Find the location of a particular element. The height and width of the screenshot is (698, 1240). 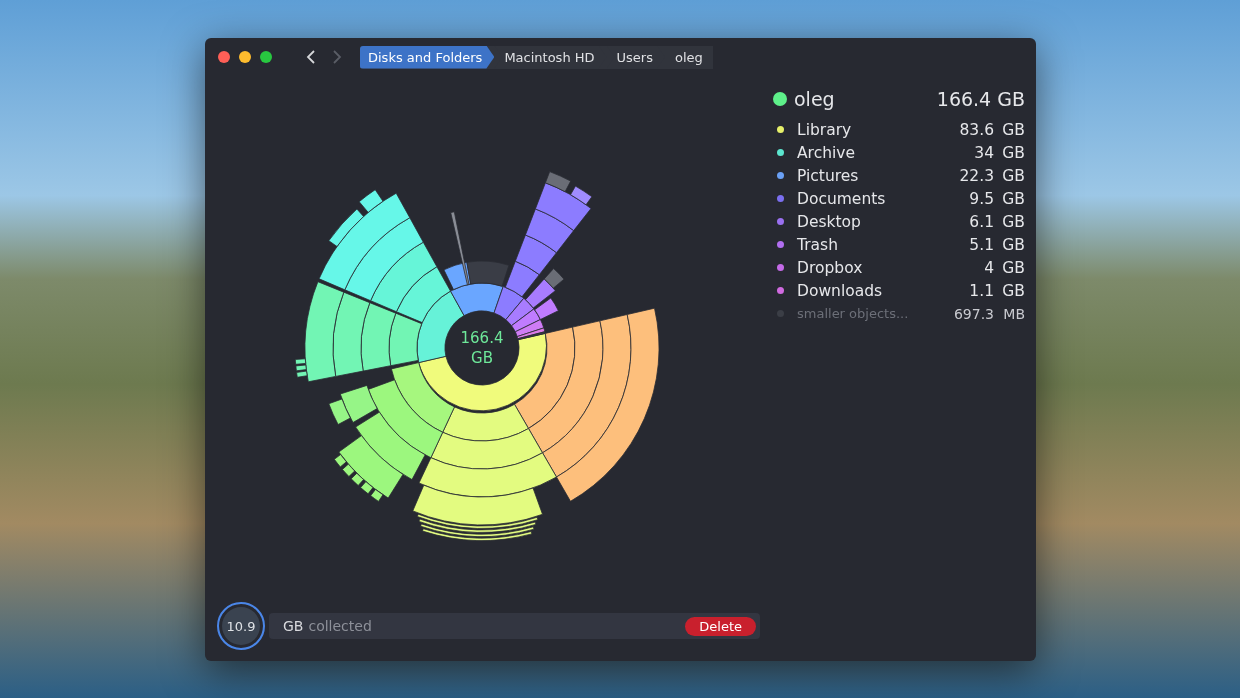

legend-name: Archive is located at coordinates (826, 152).